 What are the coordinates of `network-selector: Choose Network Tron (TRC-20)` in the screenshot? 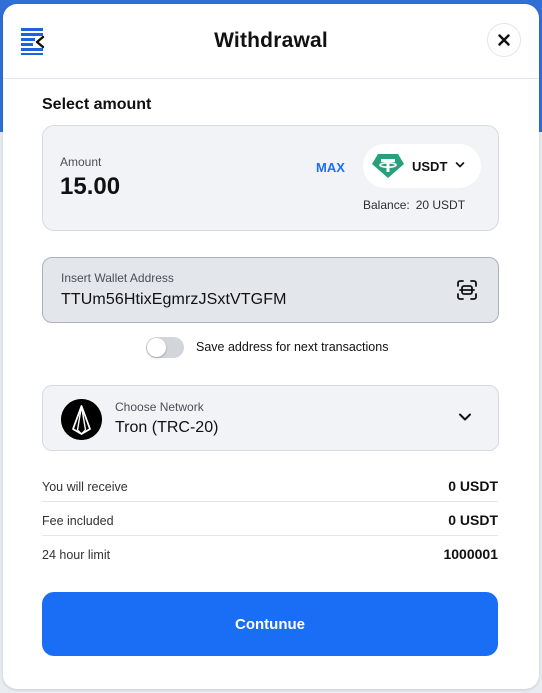 It's located at (270, 418).